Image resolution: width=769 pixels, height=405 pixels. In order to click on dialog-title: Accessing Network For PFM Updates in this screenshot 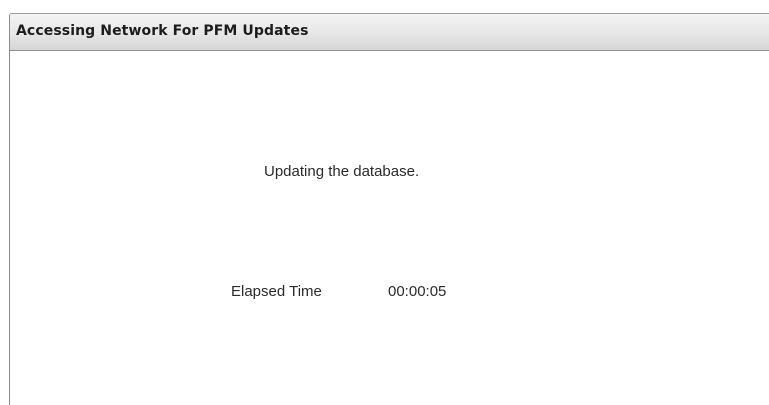, I will do `click(162, 31)`.